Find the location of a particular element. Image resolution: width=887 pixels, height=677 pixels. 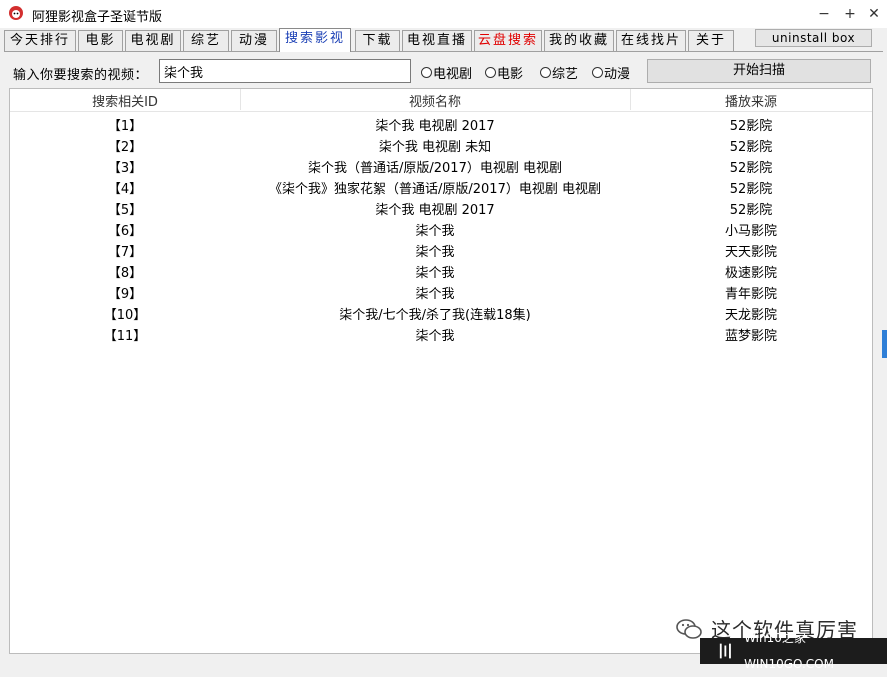

tab-online-find: 在线找片 is located at coordinates (651, 40).